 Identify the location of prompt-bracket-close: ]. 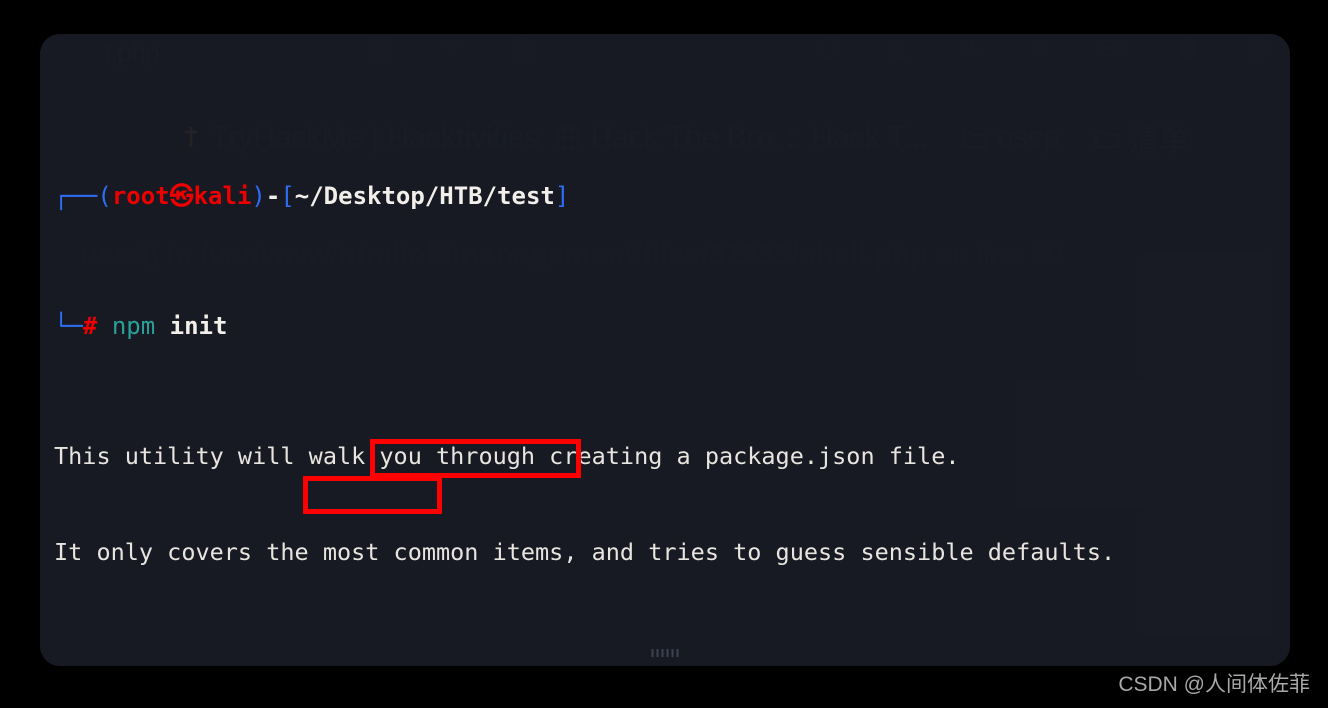
(562, 196).